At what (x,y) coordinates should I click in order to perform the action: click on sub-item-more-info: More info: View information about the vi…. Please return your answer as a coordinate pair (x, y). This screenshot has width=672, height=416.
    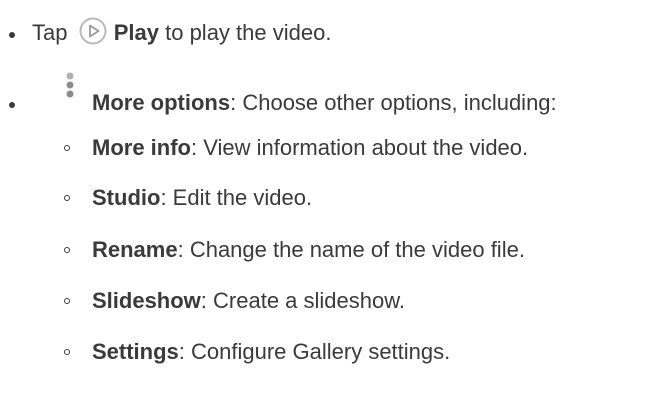
    Looking at the image, I should click on (336, 148).